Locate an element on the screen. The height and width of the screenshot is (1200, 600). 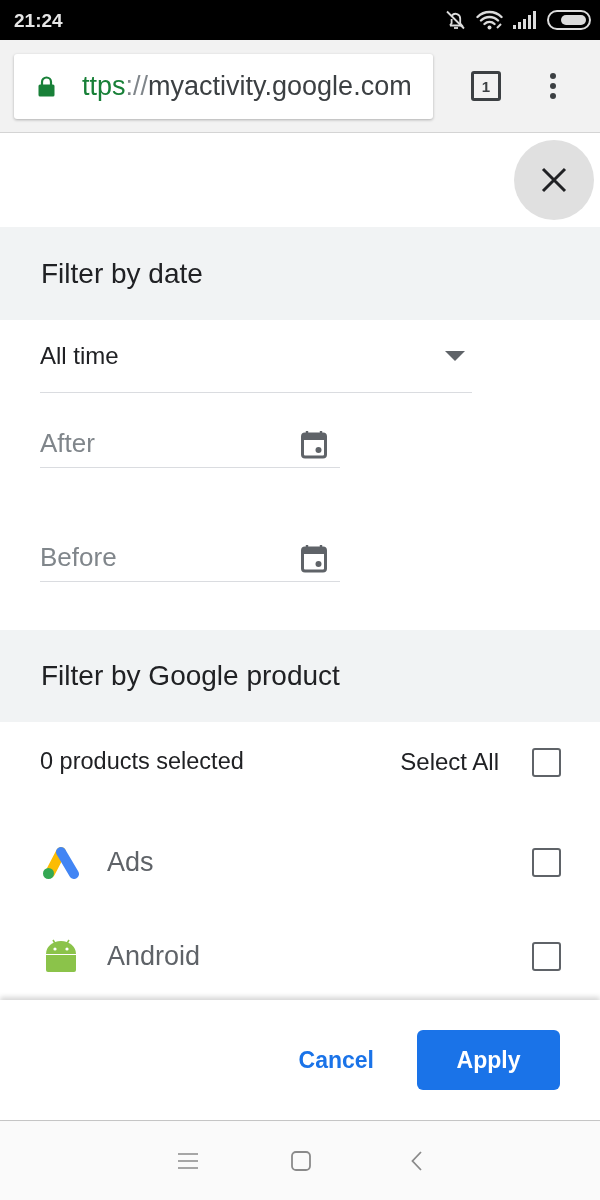
lock-icon is located at coordinates (46, 86).